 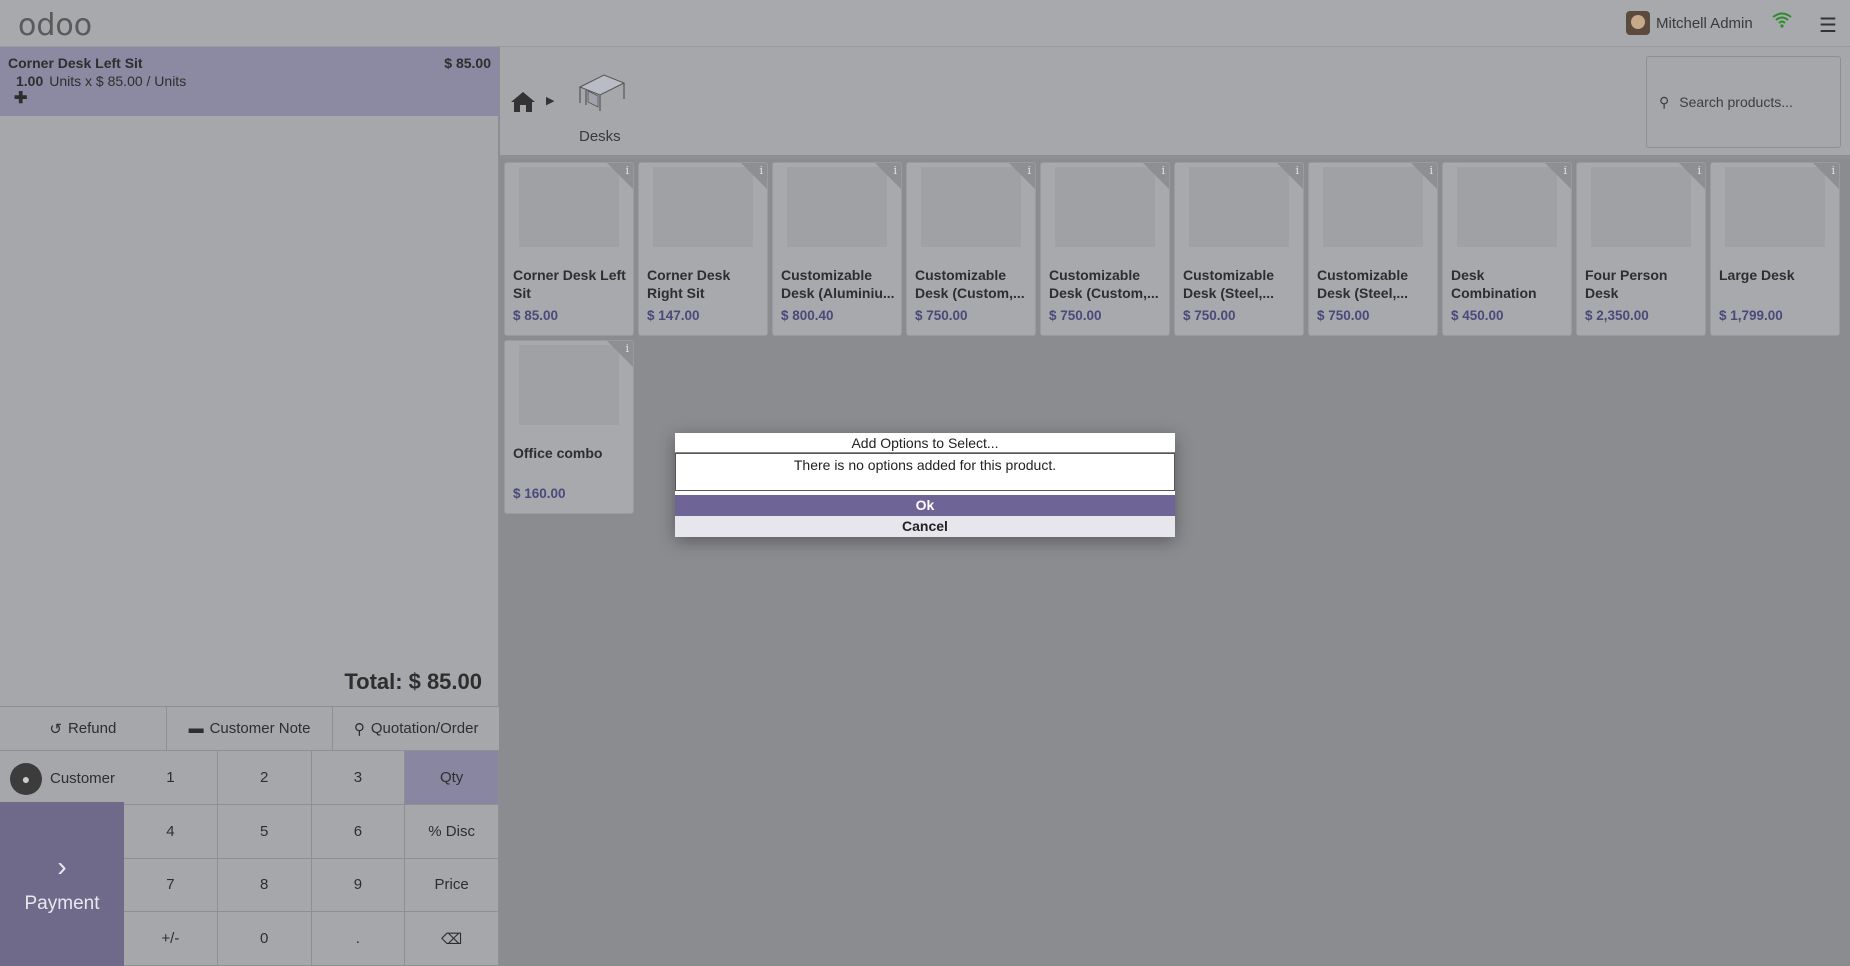 I want to click on add-note-icon: ✚, so click(x=20, y=98).